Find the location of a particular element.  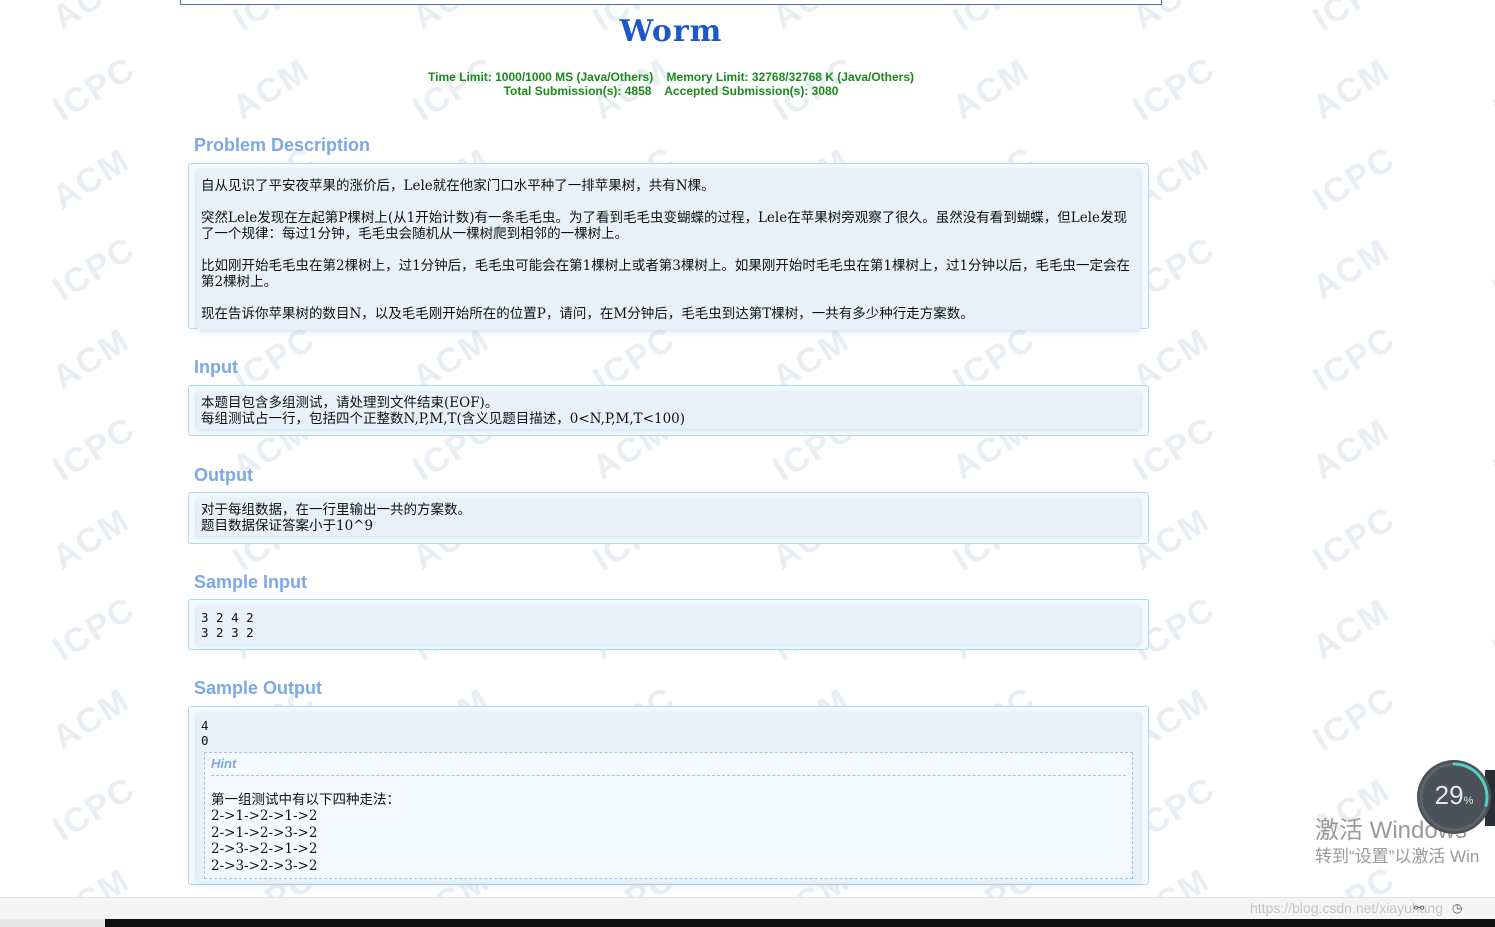

output-line: 对于每组数据，在一行里输出一共的方案数。 is located at coordinates (336, 510).